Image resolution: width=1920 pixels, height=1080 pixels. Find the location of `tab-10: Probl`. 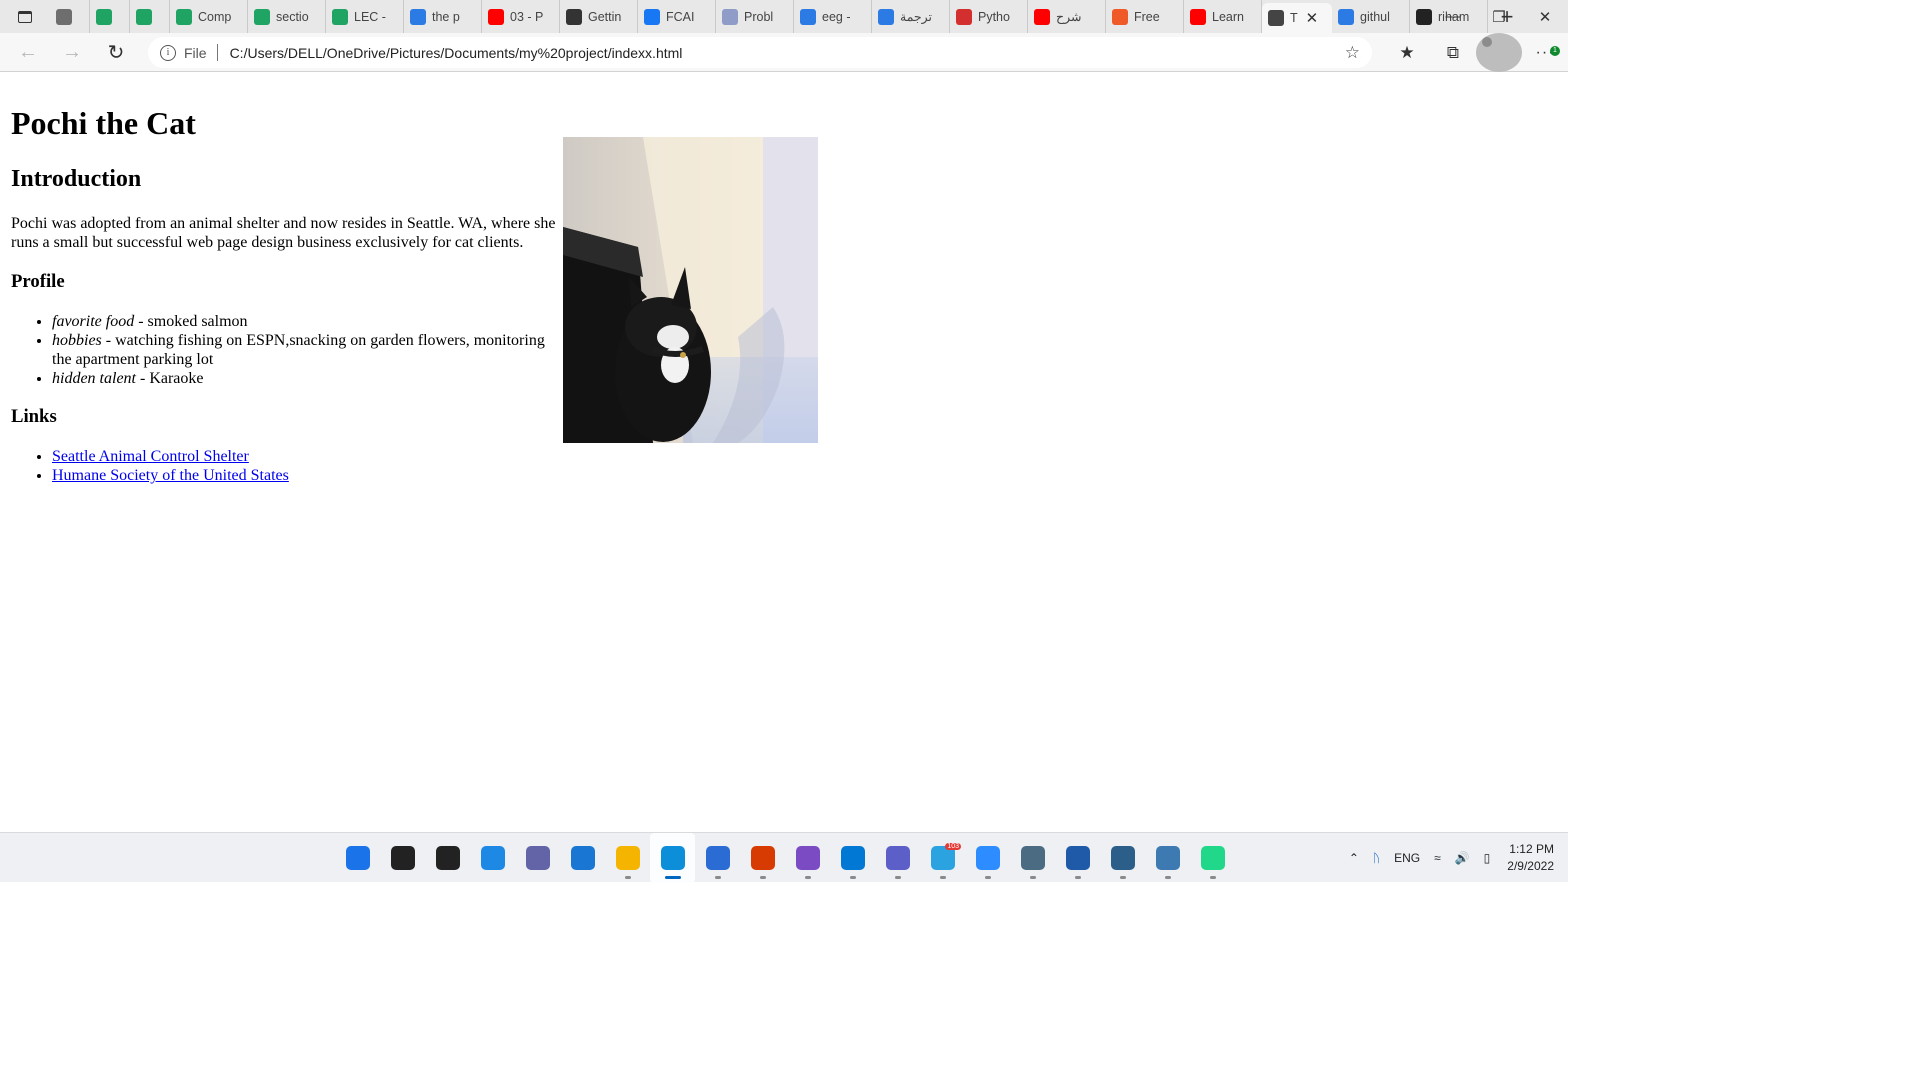

tab-10: Probl is located at coordinates (755, 16).